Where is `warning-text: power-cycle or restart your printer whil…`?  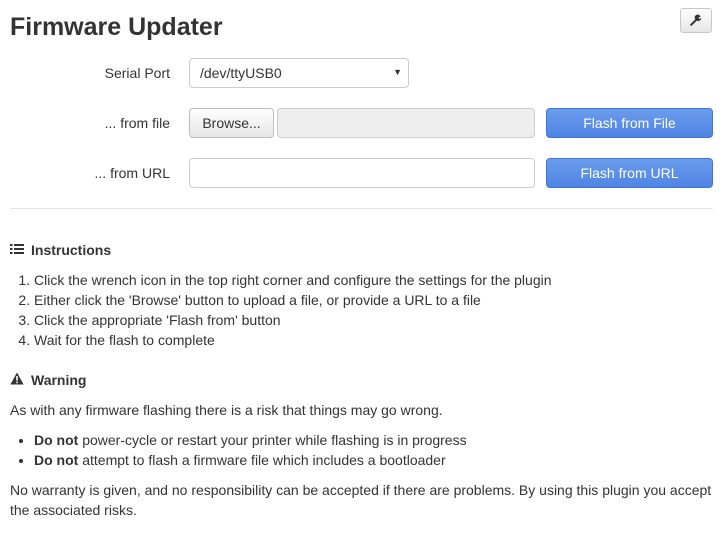
warning-text: power-cycle or restart your printer whil… is located at coordinates (272, 440).